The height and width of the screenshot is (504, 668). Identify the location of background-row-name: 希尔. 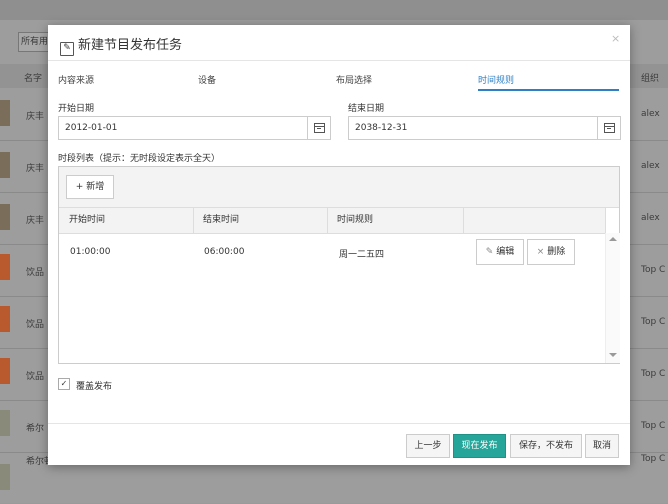
(35, 429).